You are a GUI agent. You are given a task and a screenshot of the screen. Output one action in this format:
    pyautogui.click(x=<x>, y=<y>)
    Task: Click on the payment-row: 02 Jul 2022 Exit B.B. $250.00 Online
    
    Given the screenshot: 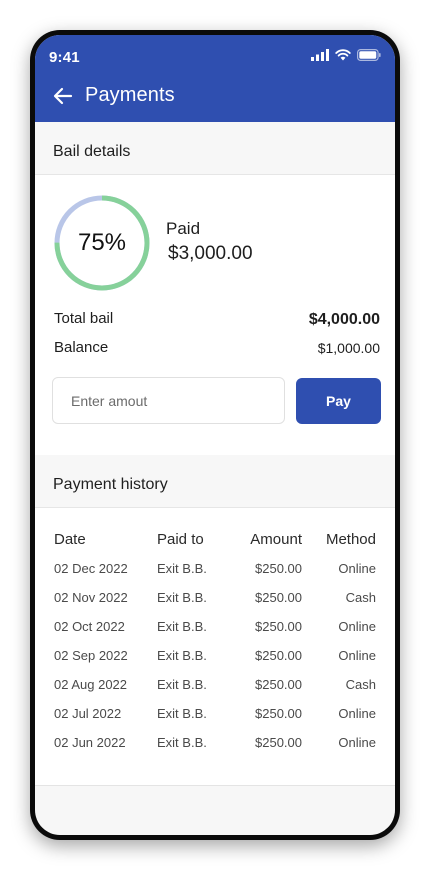 What is the action you would take?
    pyautogui.click(x=215, y=716)
    